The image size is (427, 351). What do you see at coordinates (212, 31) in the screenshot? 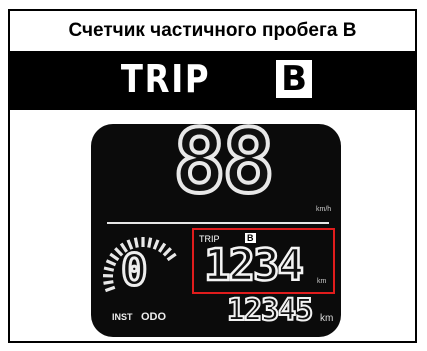
I see `page-title: Счетчик частичного пробега B` at bounding box center [212, 31].